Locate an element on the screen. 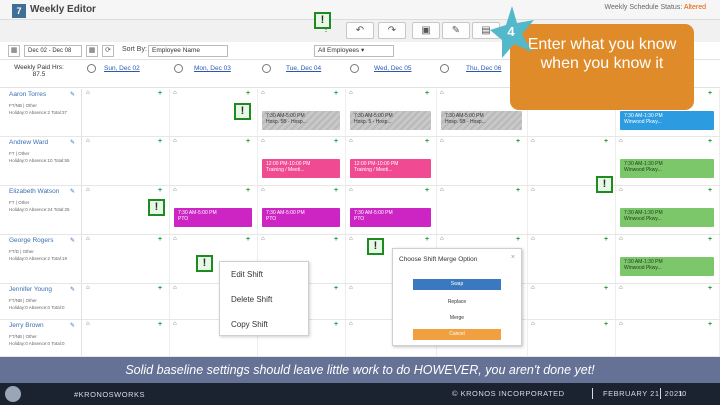 The width and height of the screenshot is (720, 405). employee-name: Aaron Torres is located at coordinates (27, 94).